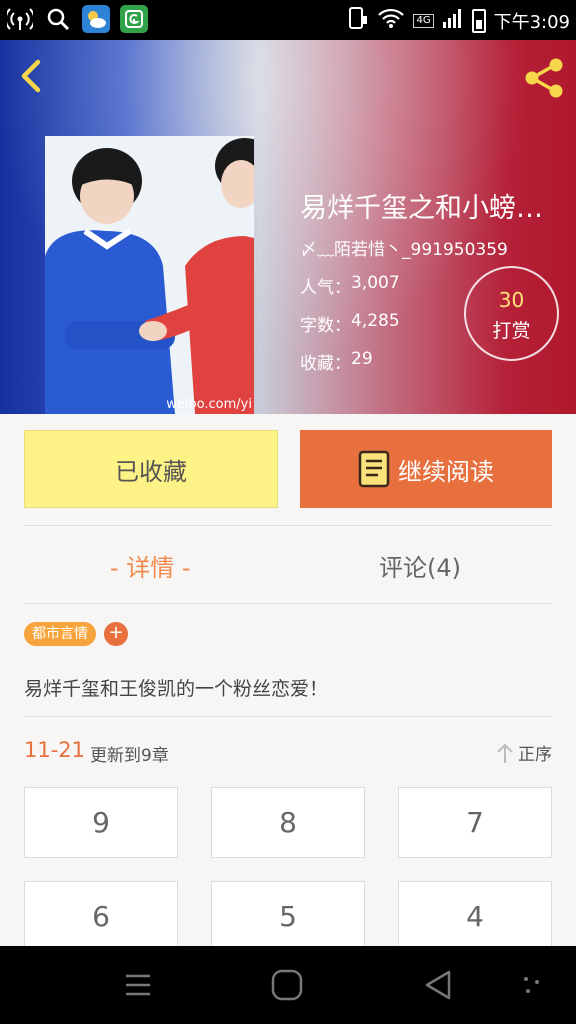  Describe the element at coordinates (150, 565) in the screenshot. I see `tab-details: - 详情 -` at that location.